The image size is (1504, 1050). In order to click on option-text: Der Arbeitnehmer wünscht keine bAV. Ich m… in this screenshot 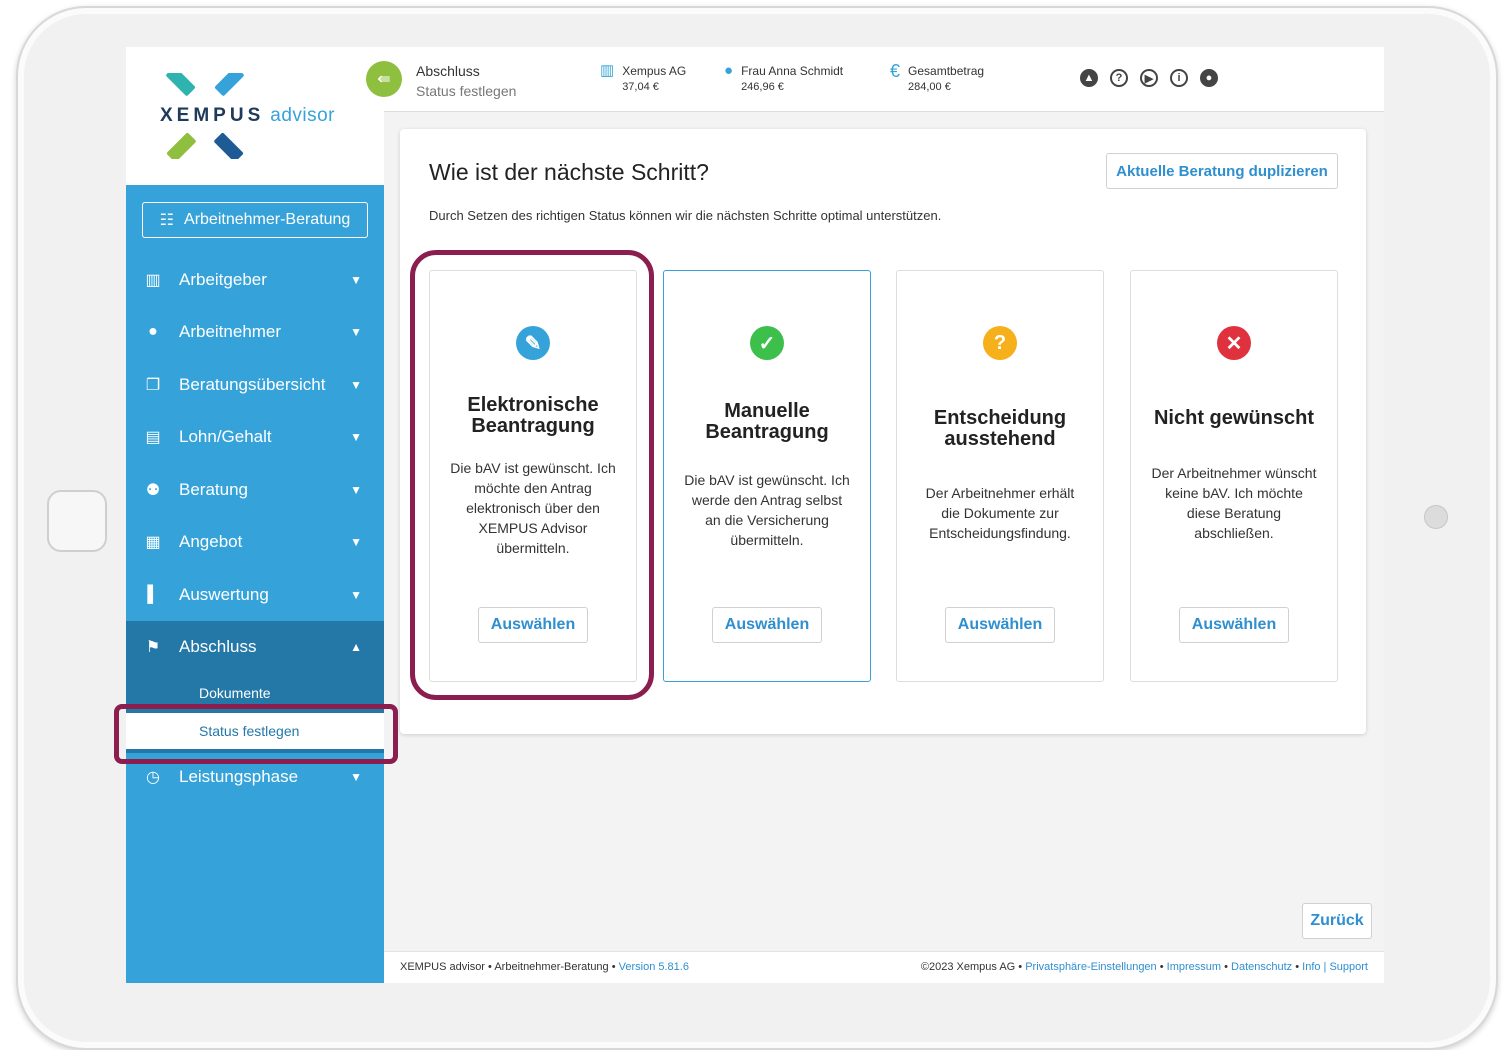, I will do `click(1234, 503)`.